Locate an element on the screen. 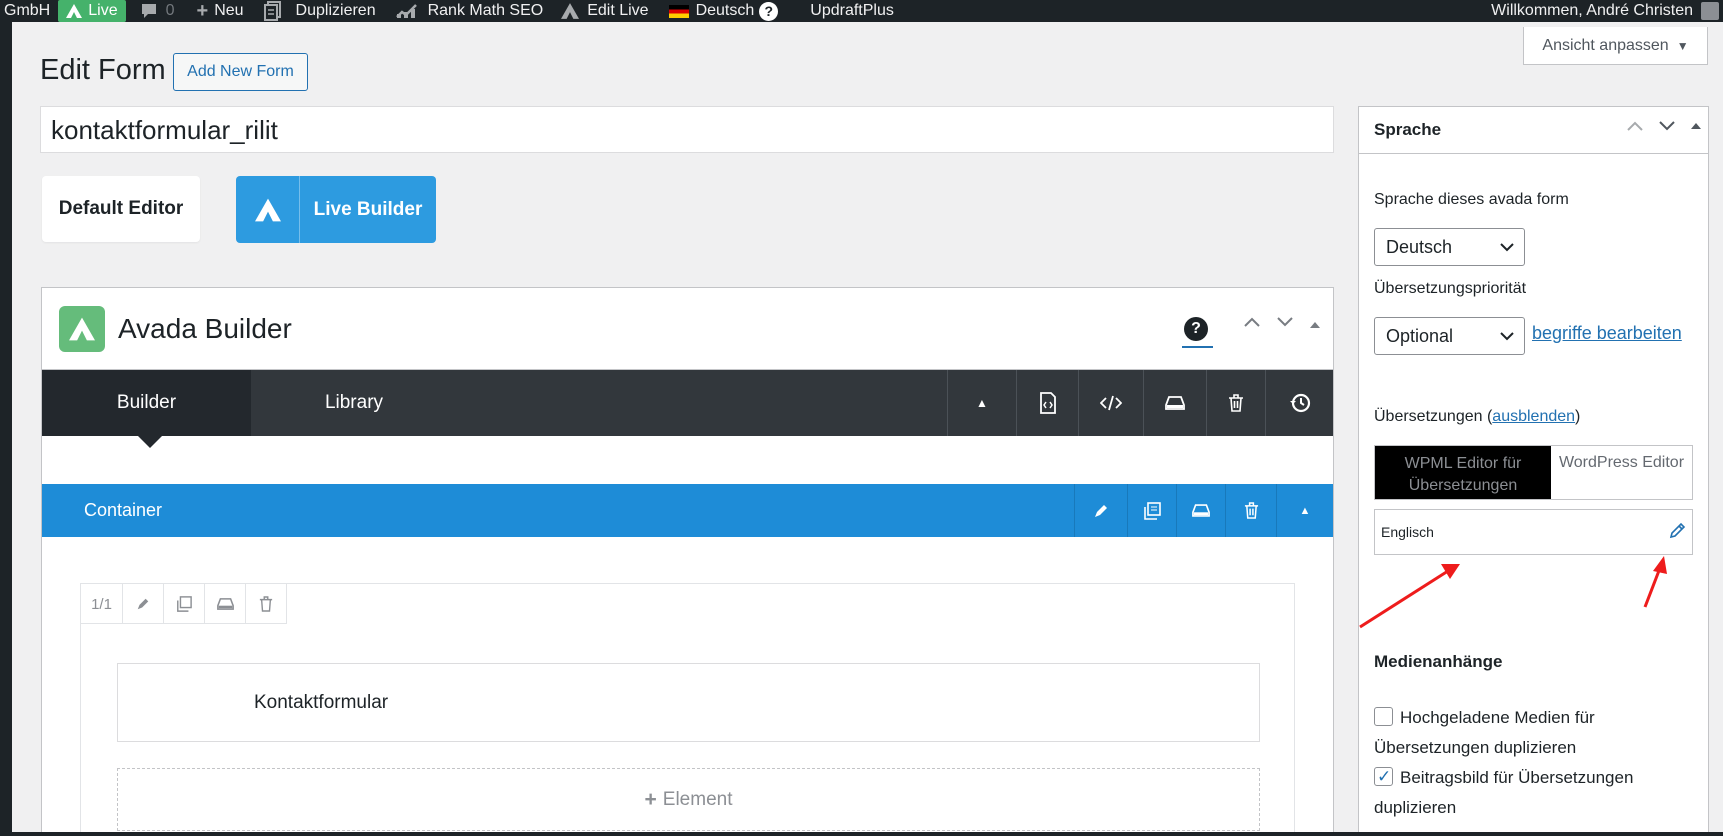 Image resolution: width=1723 pixels, height=836 pixels. annotation-arrows is located at coordinates (1513, 592).